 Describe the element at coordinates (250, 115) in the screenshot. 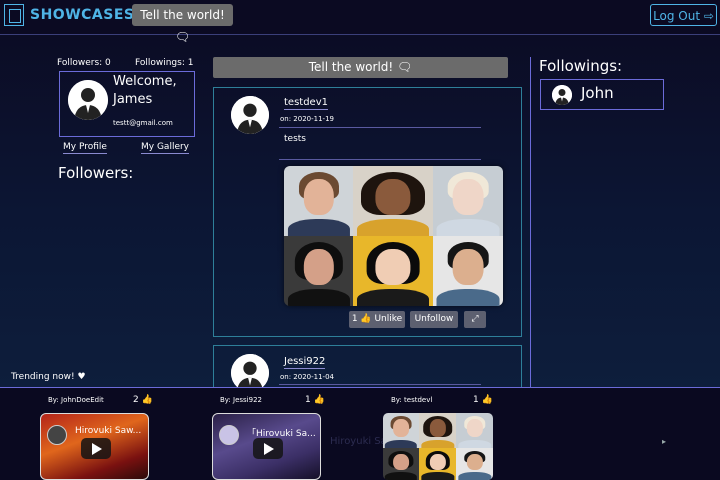

I see `post-author-avatar-icon` at that location.